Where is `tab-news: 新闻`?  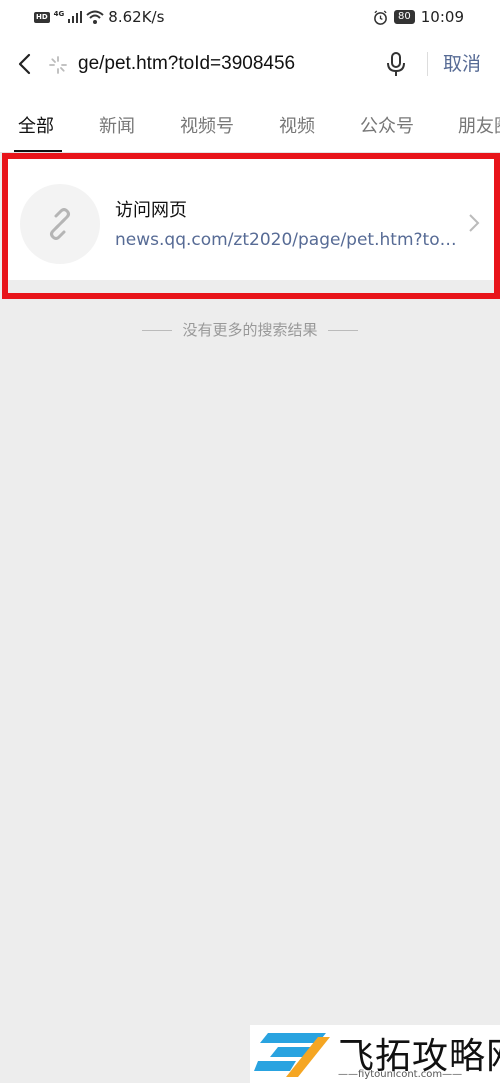
tab-news: 新闻 is located at coordinates (117, 125).